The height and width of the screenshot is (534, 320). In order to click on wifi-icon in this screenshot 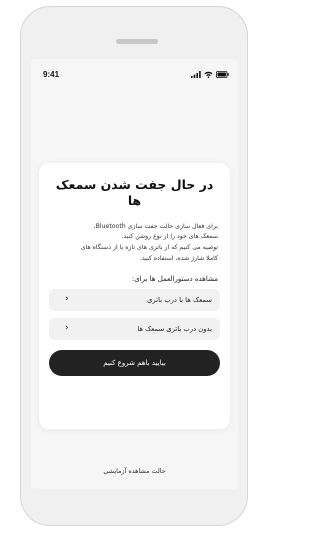, I will do `click(208, 74)`.